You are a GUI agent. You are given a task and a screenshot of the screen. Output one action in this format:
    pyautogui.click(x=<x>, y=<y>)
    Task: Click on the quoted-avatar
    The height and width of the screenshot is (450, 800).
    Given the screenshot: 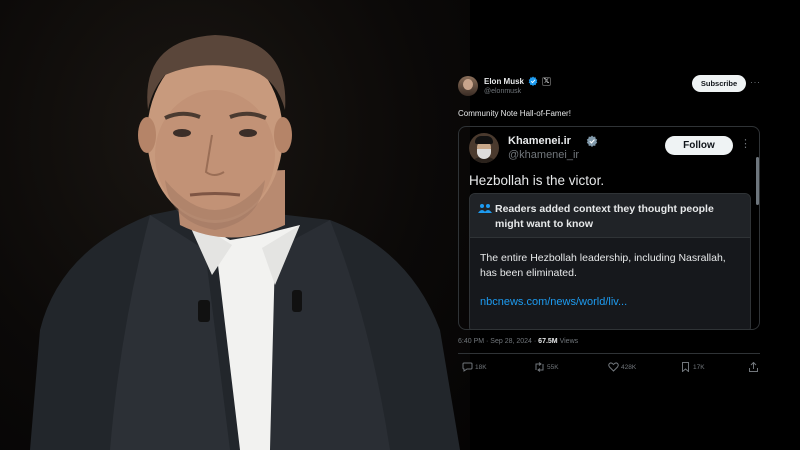 What is the action you would take?
    pyautogui.click(x=484, y=148)
    